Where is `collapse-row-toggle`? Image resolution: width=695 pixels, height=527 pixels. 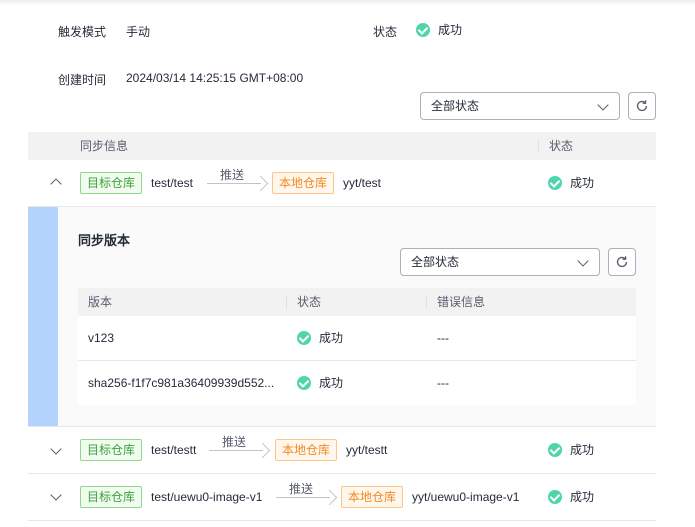 collapse-row-toggle is located at coordinates (56, 183).